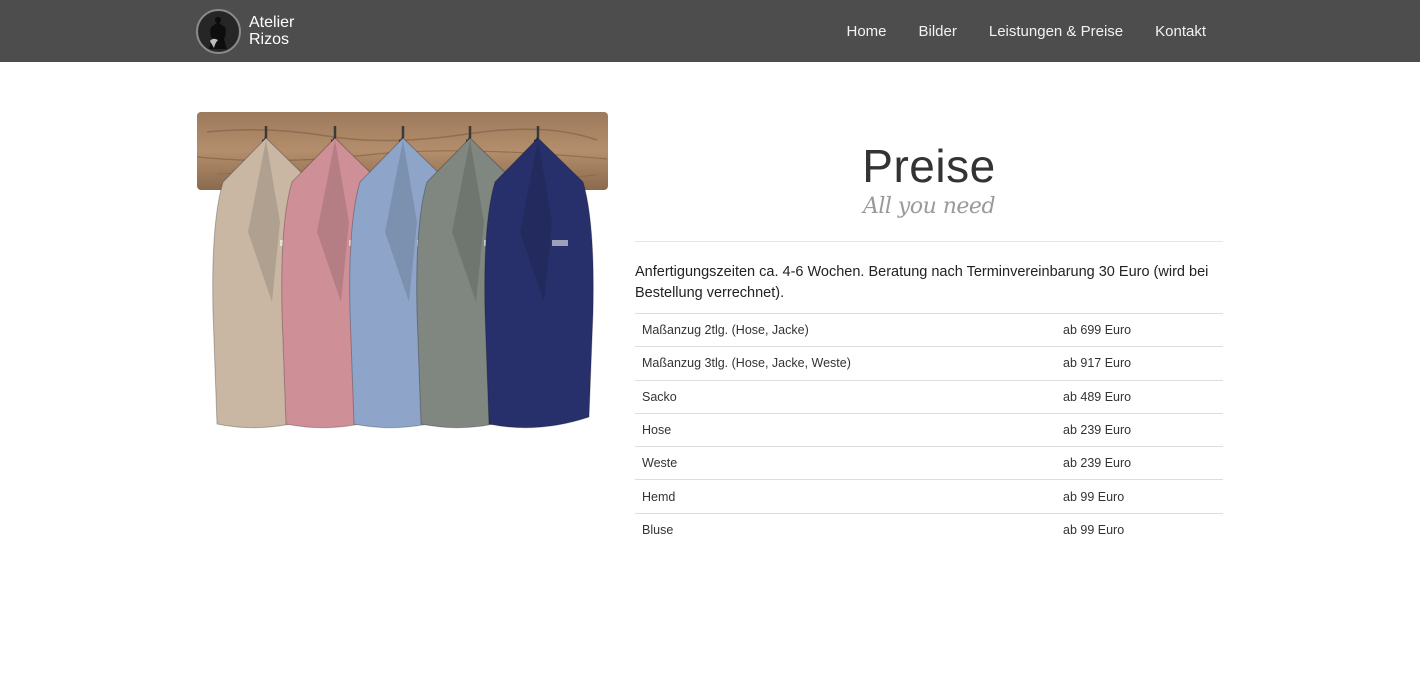 The height and width of the screenshot is (693, 1420). I want to click on table-row: Weste ab 239 Euro, so click(929, 463).